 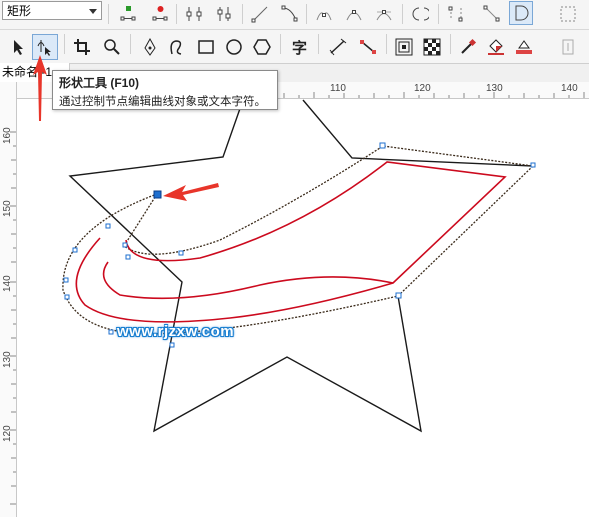 What do you see at coordinates (150, 47) in the screenshot?
I see `pen-tool-icon` at bounding box center [150, 47].